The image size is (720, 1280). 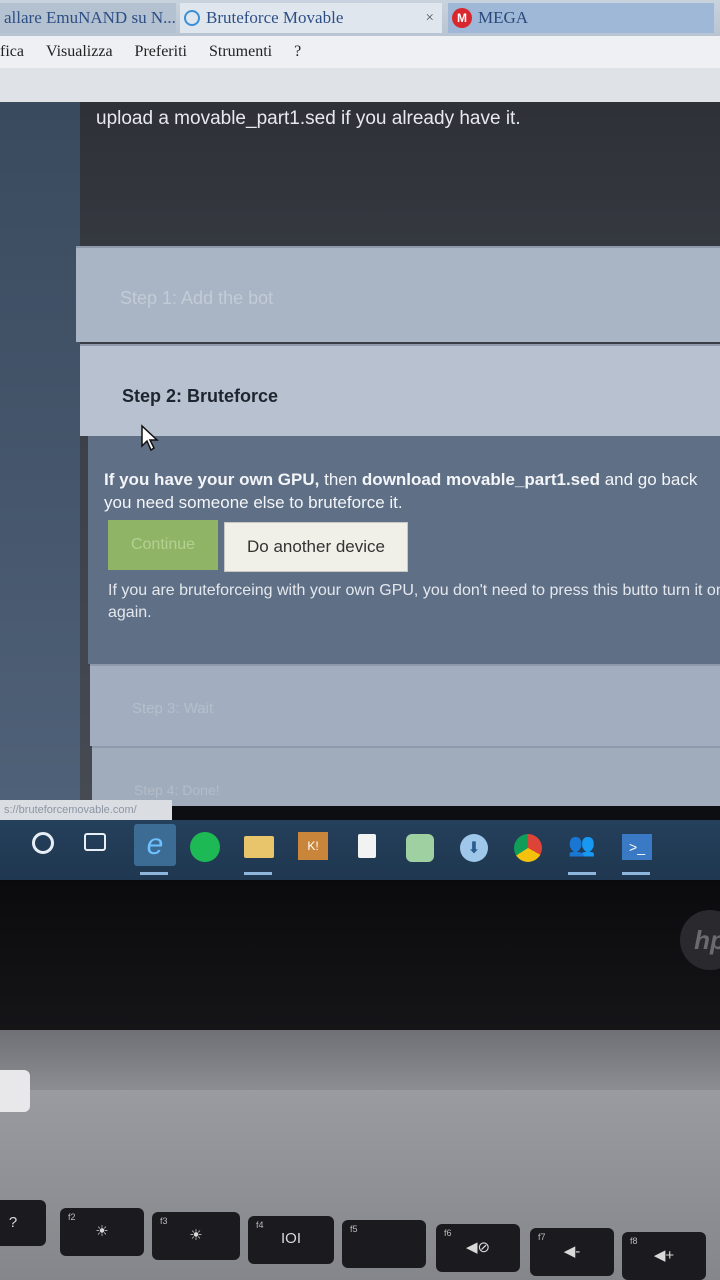 I want to click on key-f7: f7 ◀-, so click(x=572, y=1252).